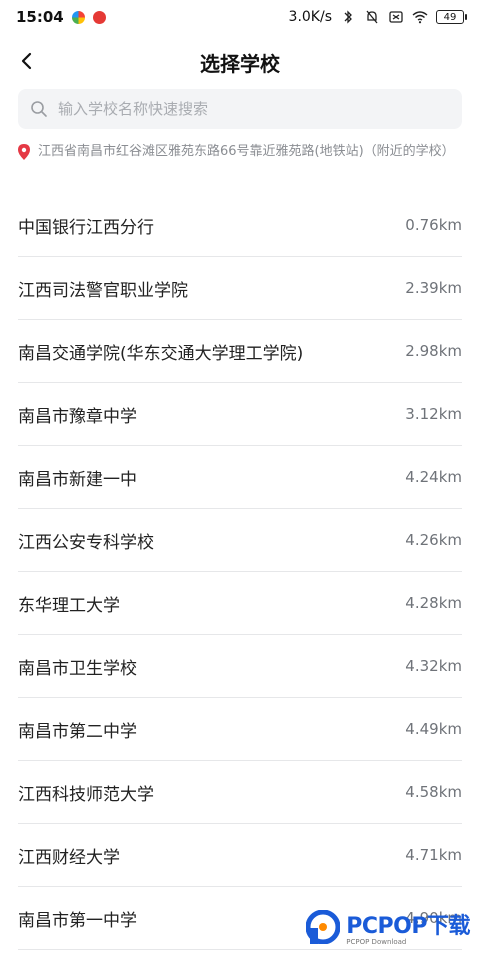  I want to click on school-name: 南昌交通学院(华东交通大学理工学院), so click(161, 353).